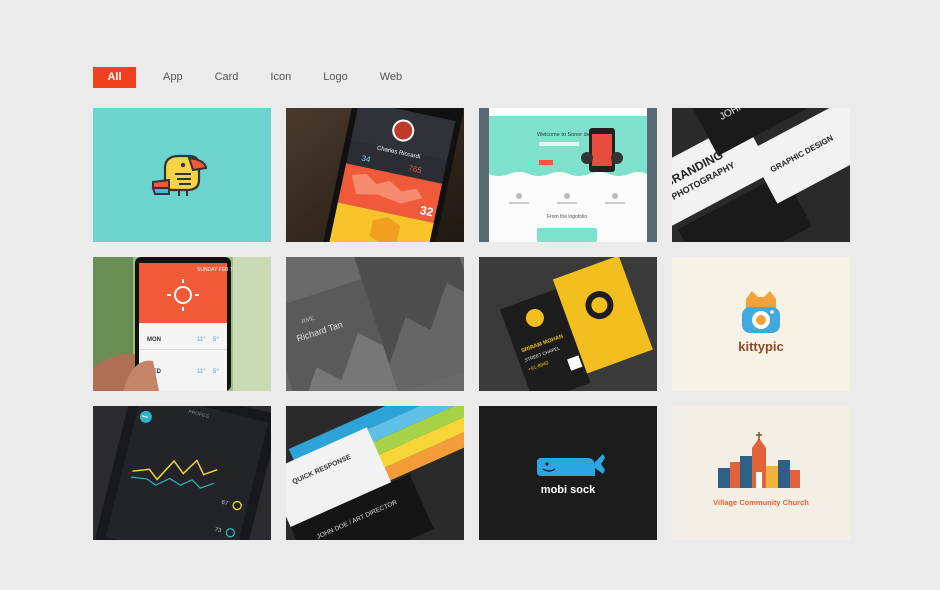 This screenshot has height=590, width=940. What do you see at coordinates (173, 77) in the screenshot?
I see `filter-app: App` at bounding box center [173, 77].